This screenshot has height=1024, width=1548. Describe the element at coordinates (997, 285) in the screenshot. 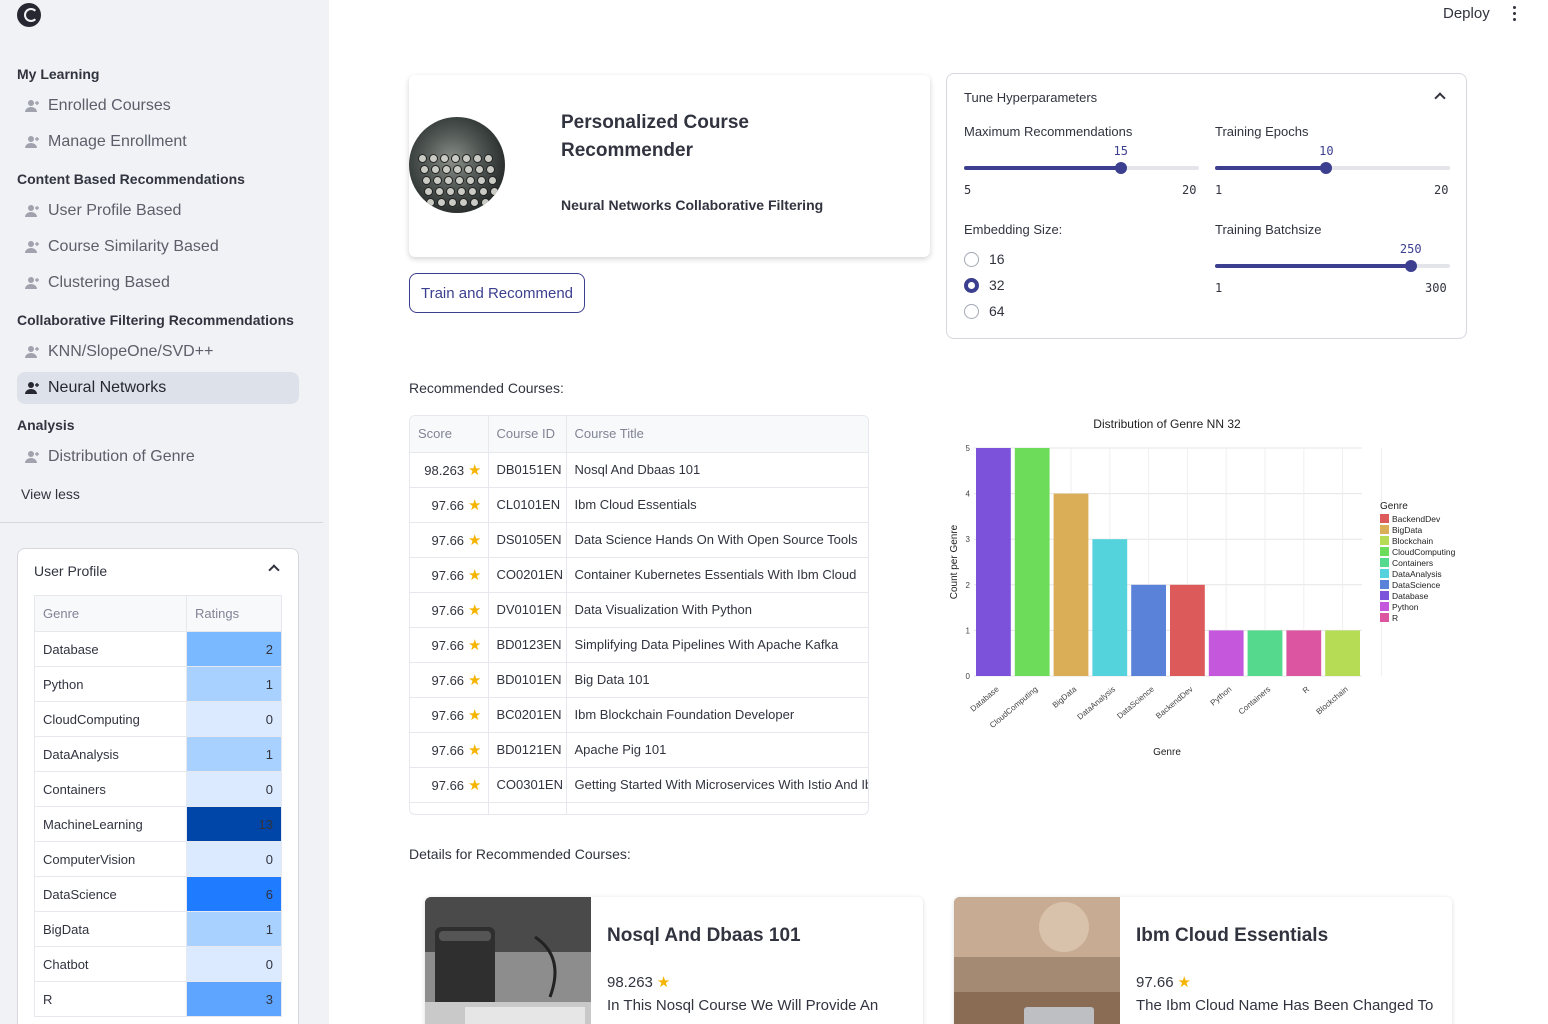

I see `radio-label: 32` at that location.